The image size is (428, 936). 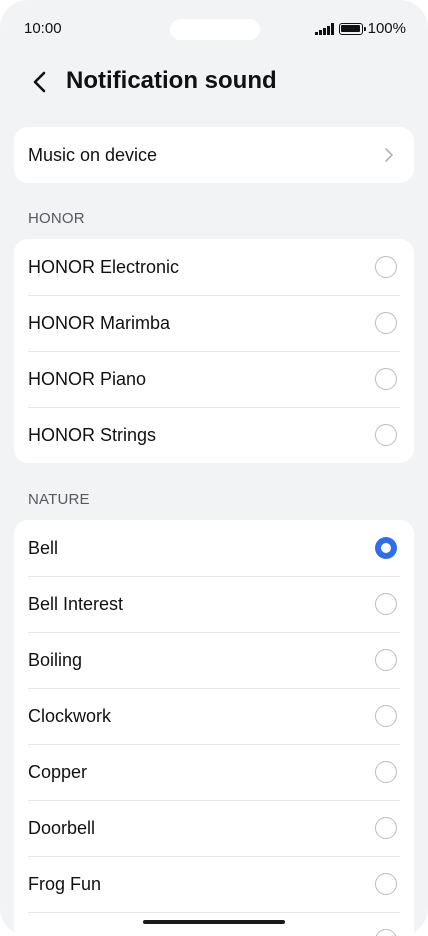 What do you see at coordinates (65, 883) in the screenshot?
I see `sound-item-label: Frog Fun` at bounding box center [65, 883].